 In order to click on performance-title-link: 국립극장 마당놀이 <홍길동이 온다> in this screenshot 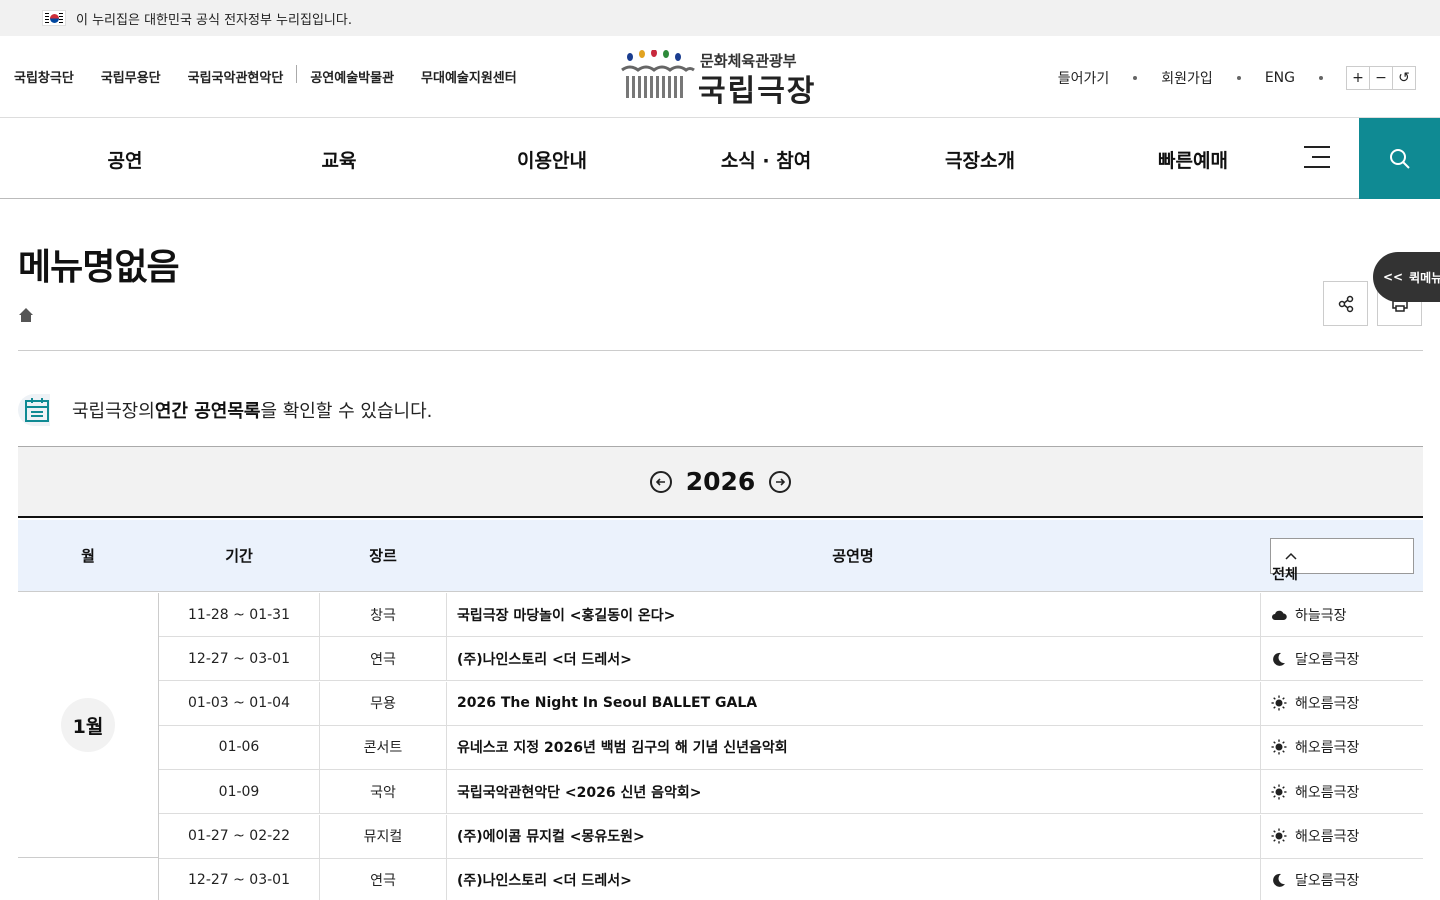, I will do `click(854, 614)`.